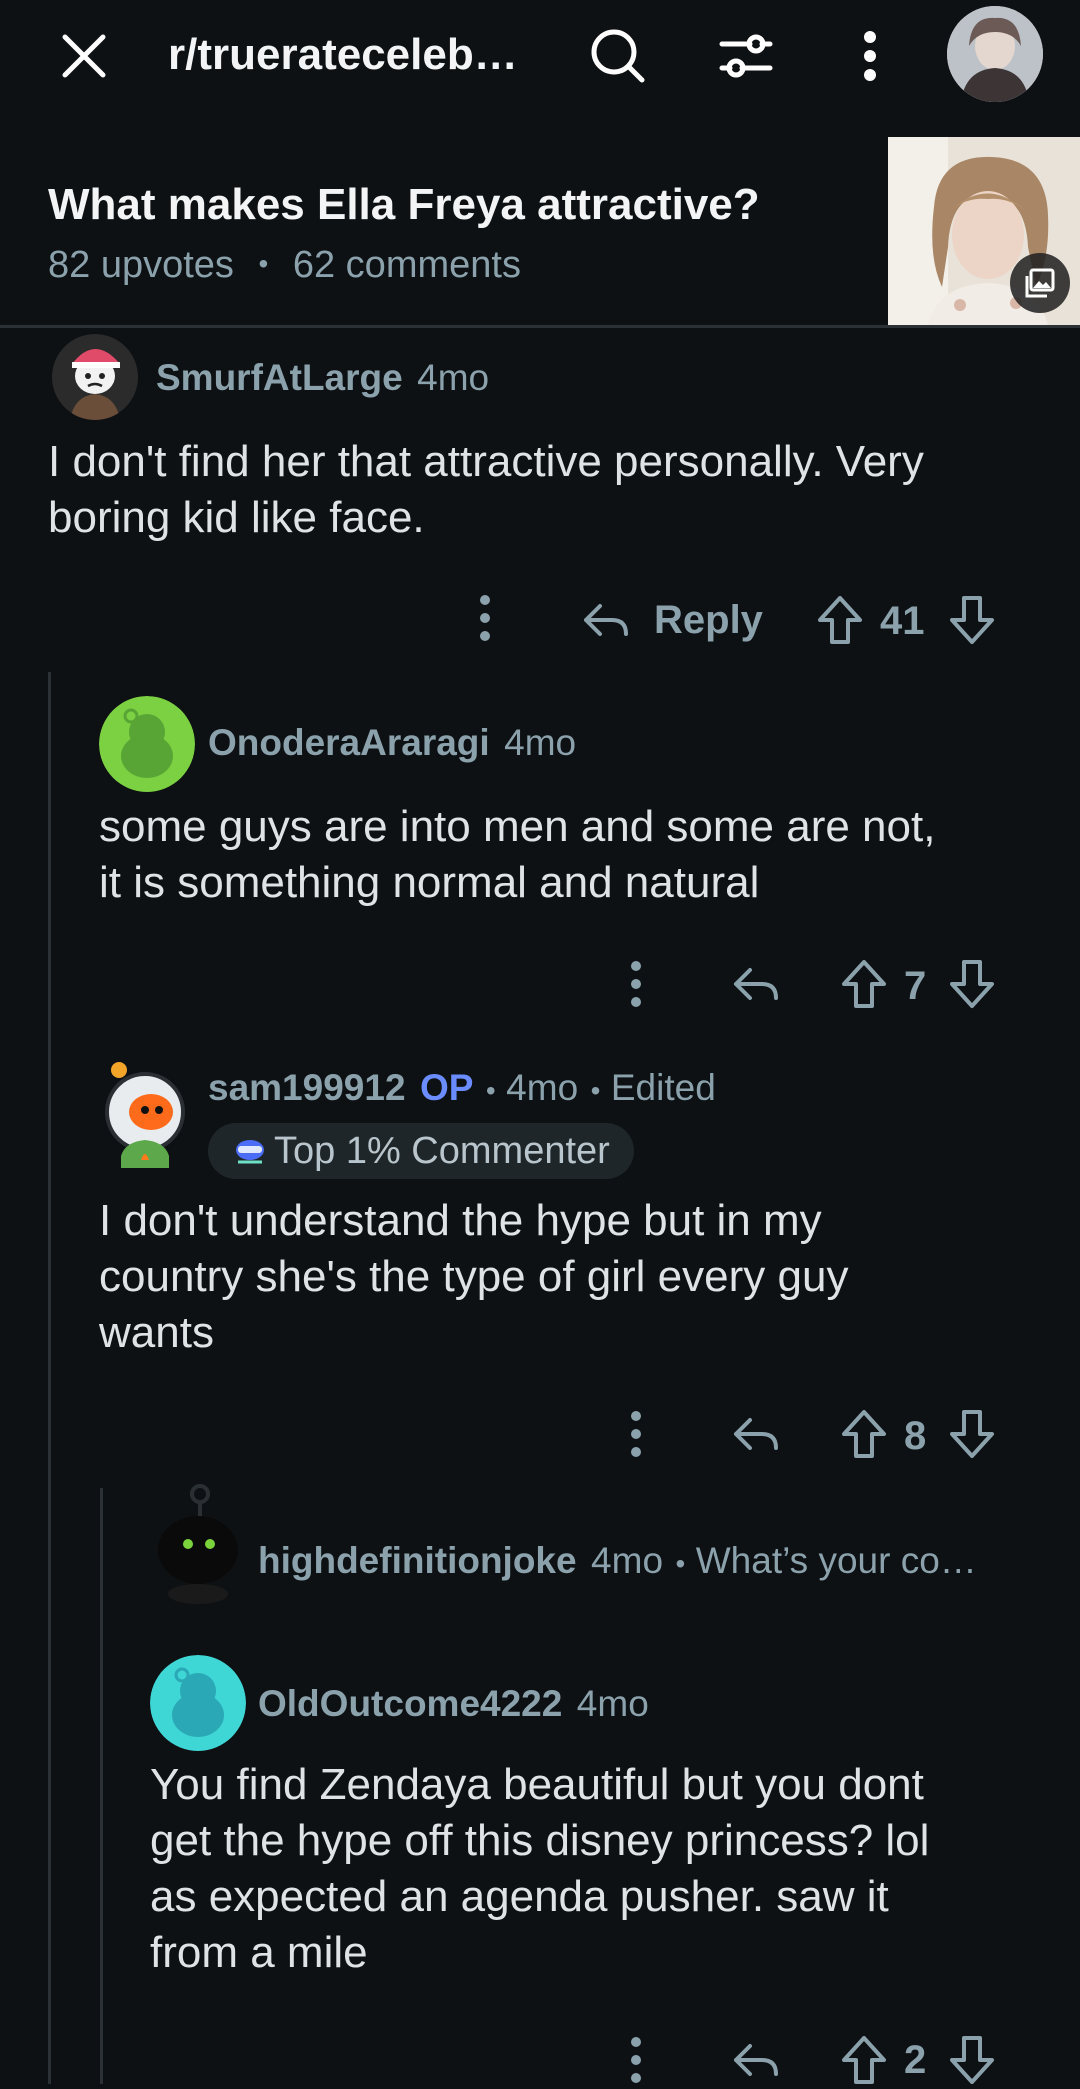  I want to click on comment-header: SmurfAtLarge 4mo, so click(322, 378).